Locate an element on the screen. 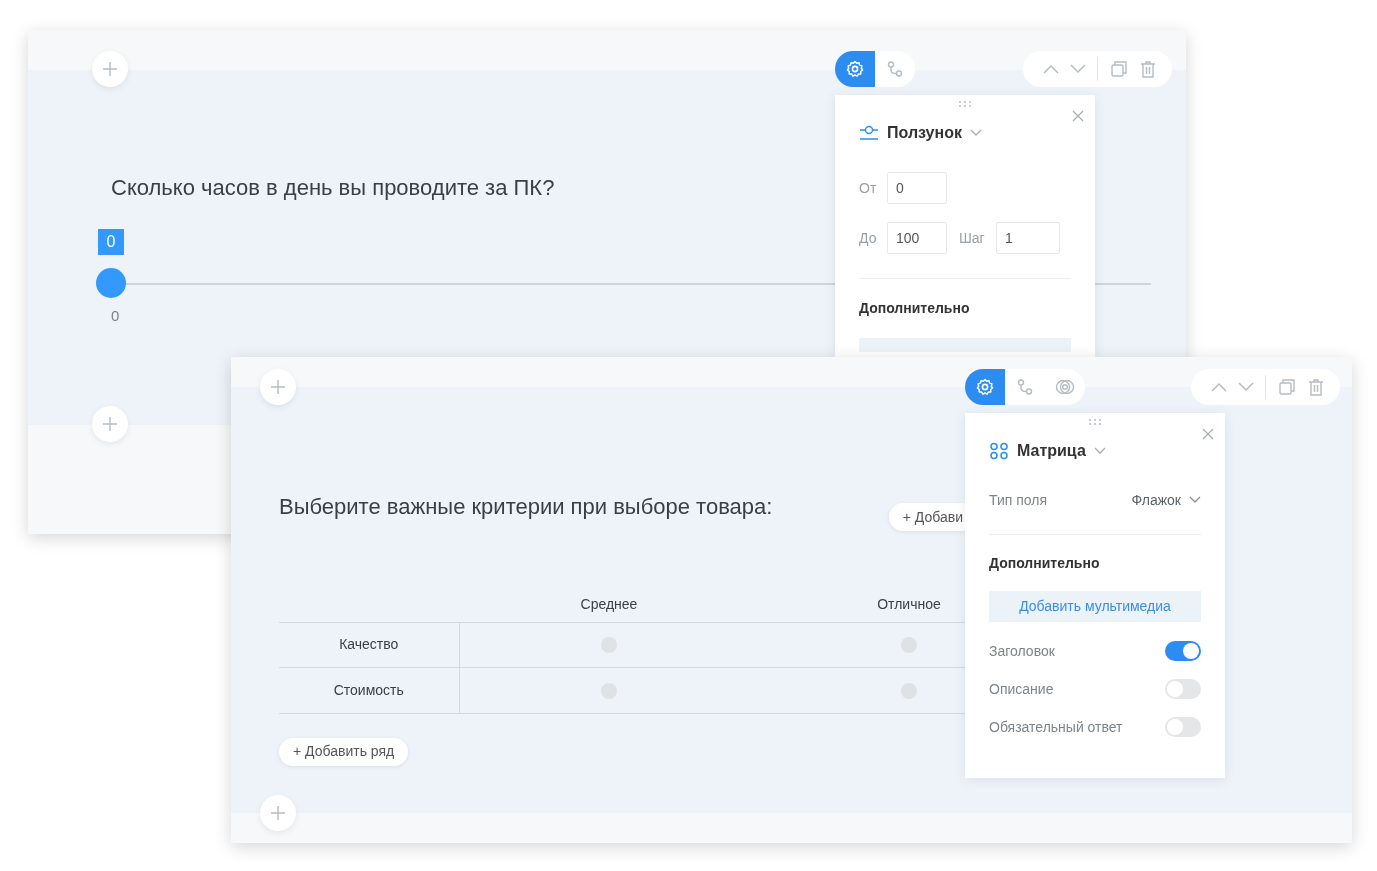 The height and width of the screenshot is (871, 1377). slider-min-label: 0 is located at coordinates (115, 316).